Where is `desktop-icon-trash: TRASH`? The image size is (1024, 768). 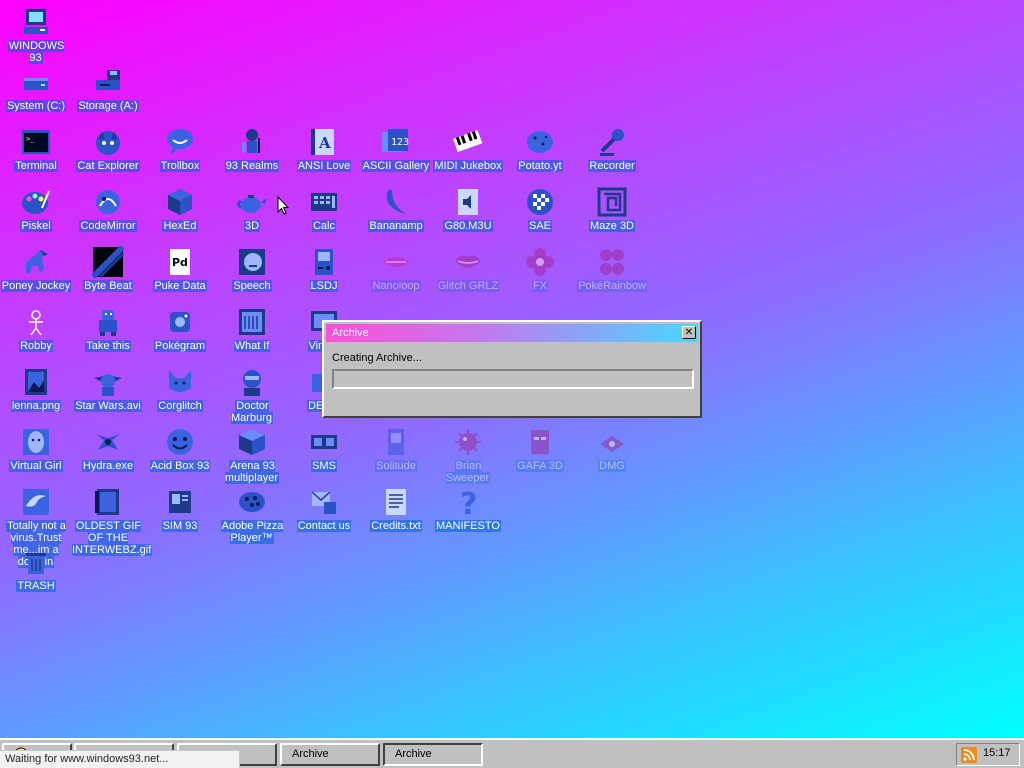
desktop-icon-trash: TRASH is located at coordinates (36, 572).